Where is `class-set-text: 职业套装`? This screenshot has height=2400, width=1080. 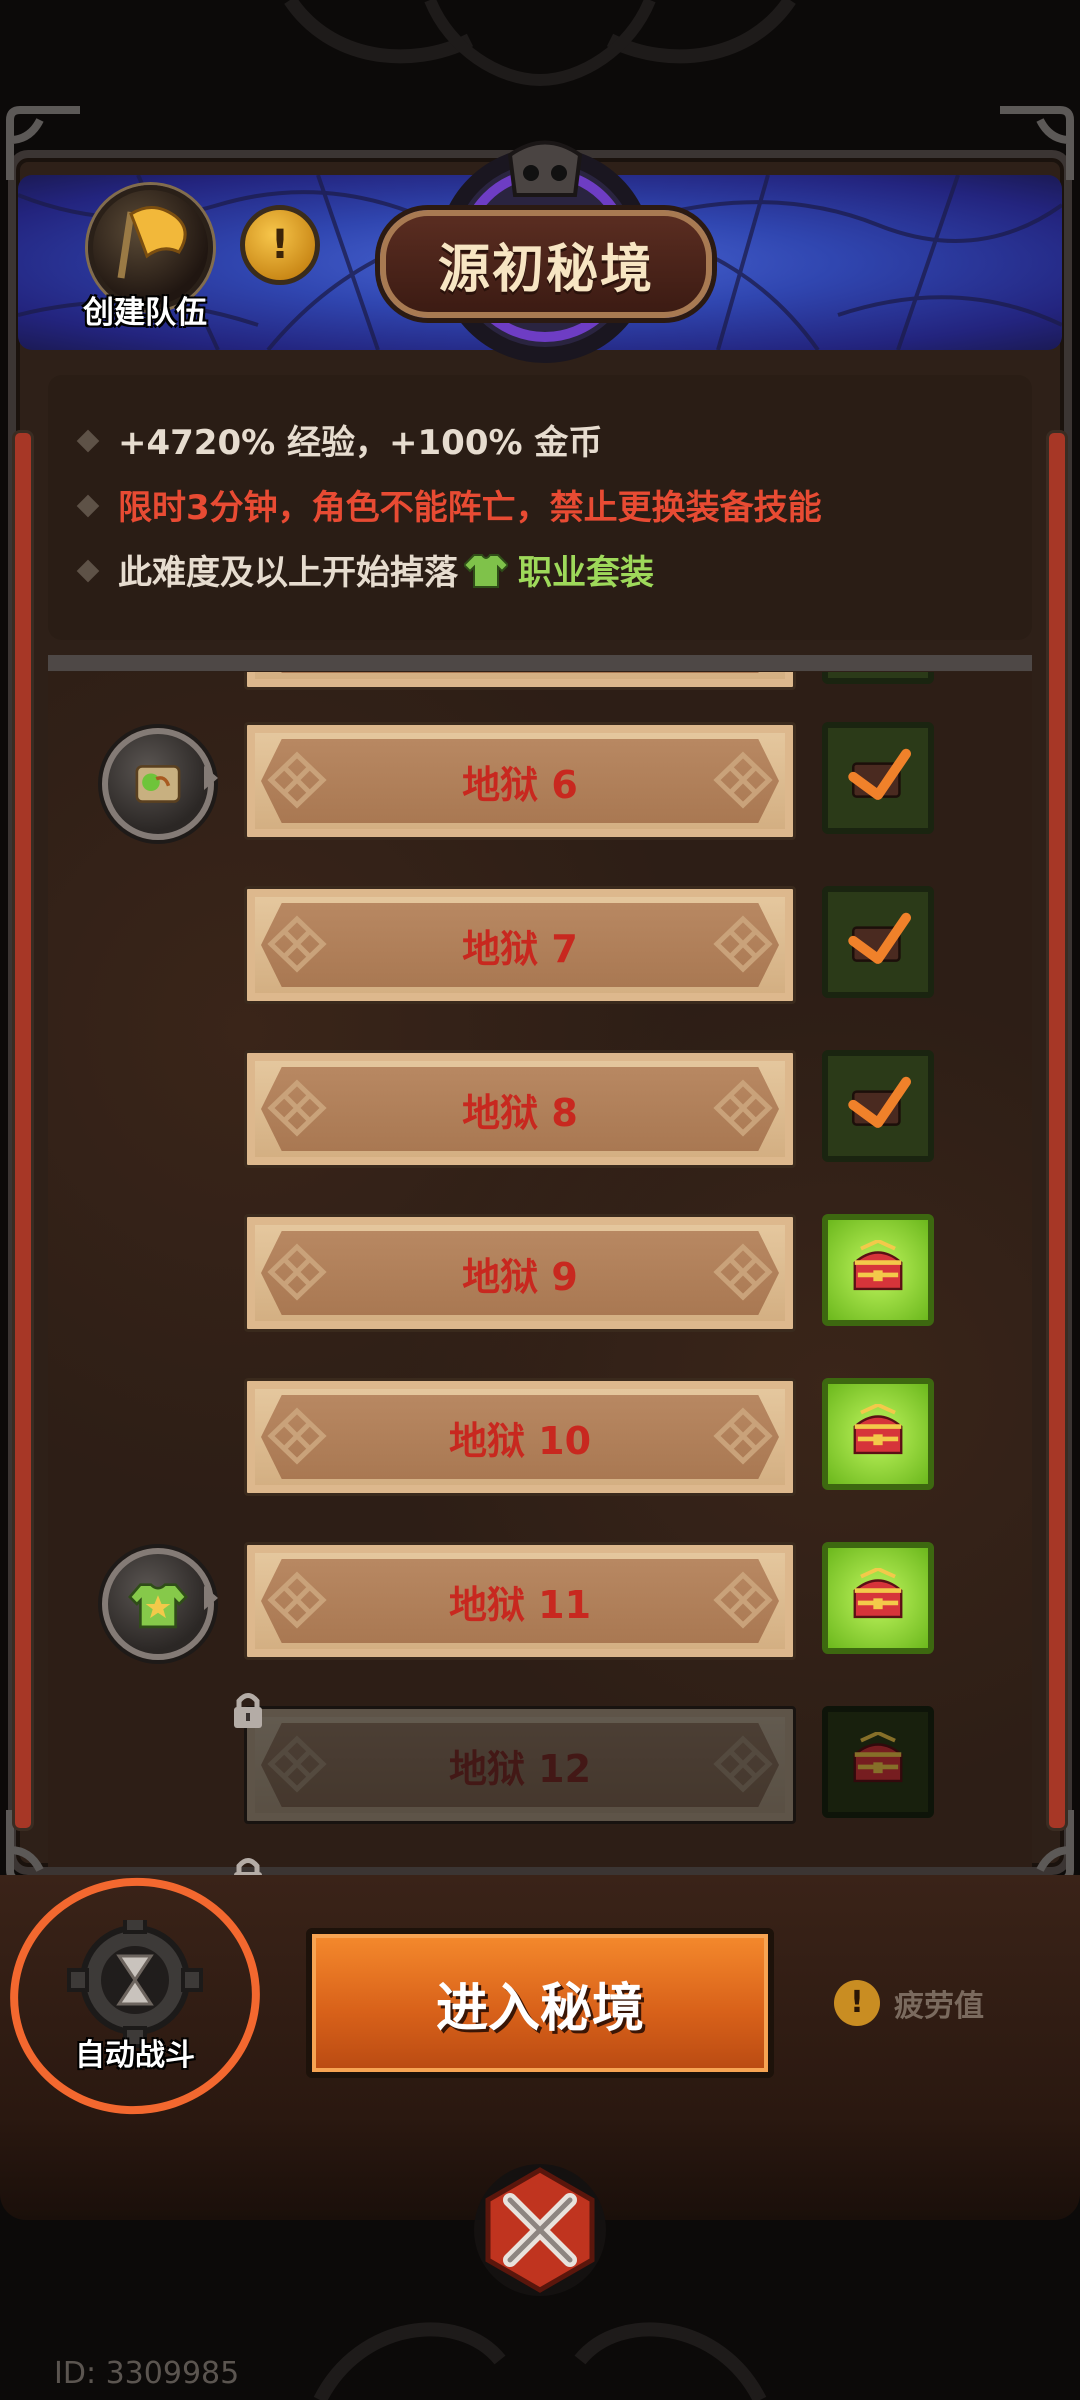
class-set-text: 职业套装 is located at coordinates (586, 573).